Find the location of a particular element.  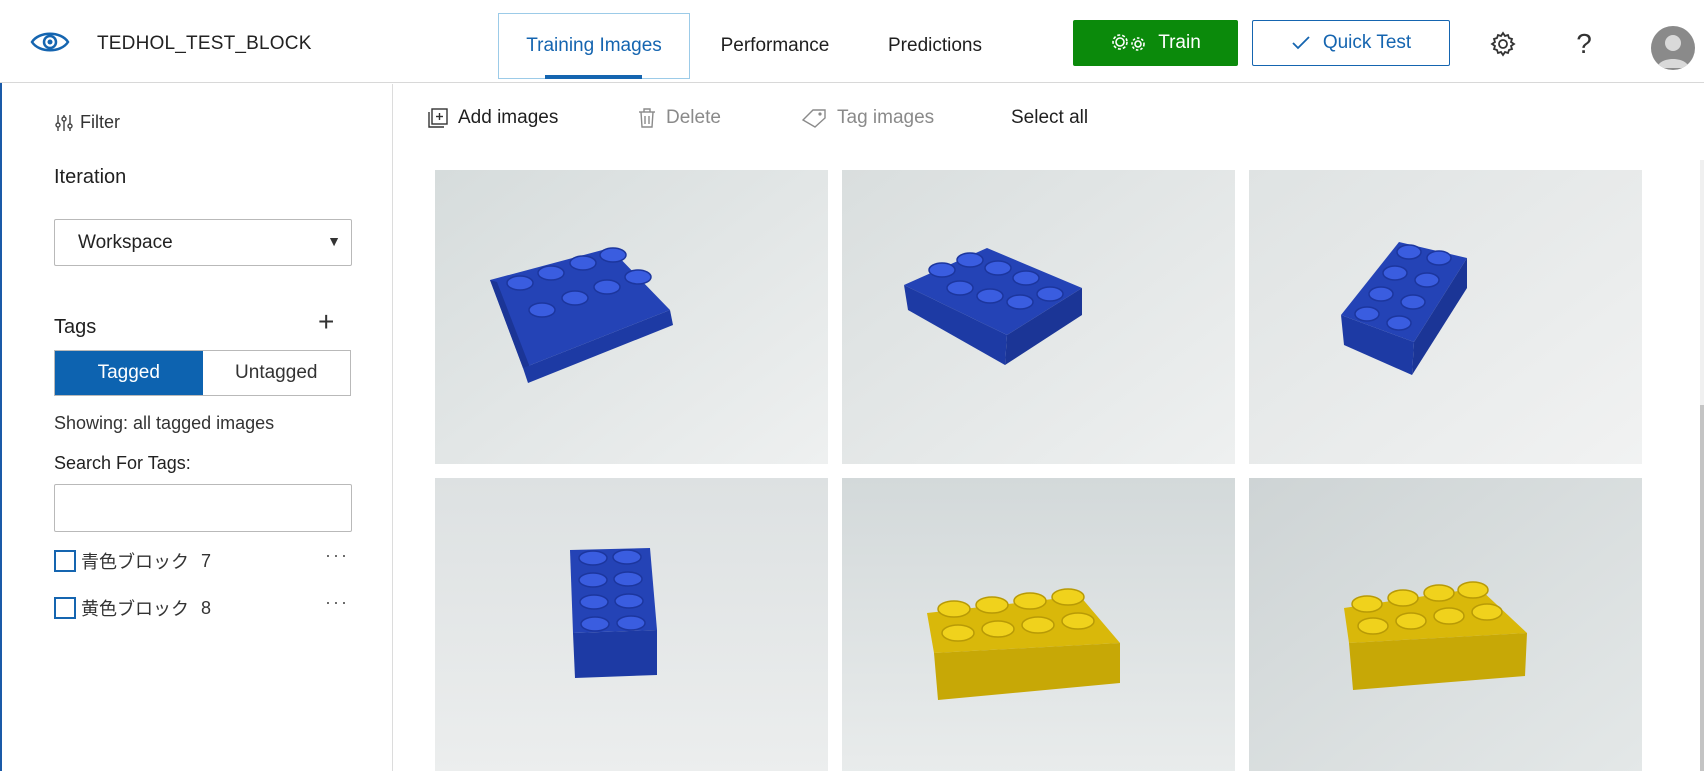

active-tab-indicator is located at coordinates (593, 77).